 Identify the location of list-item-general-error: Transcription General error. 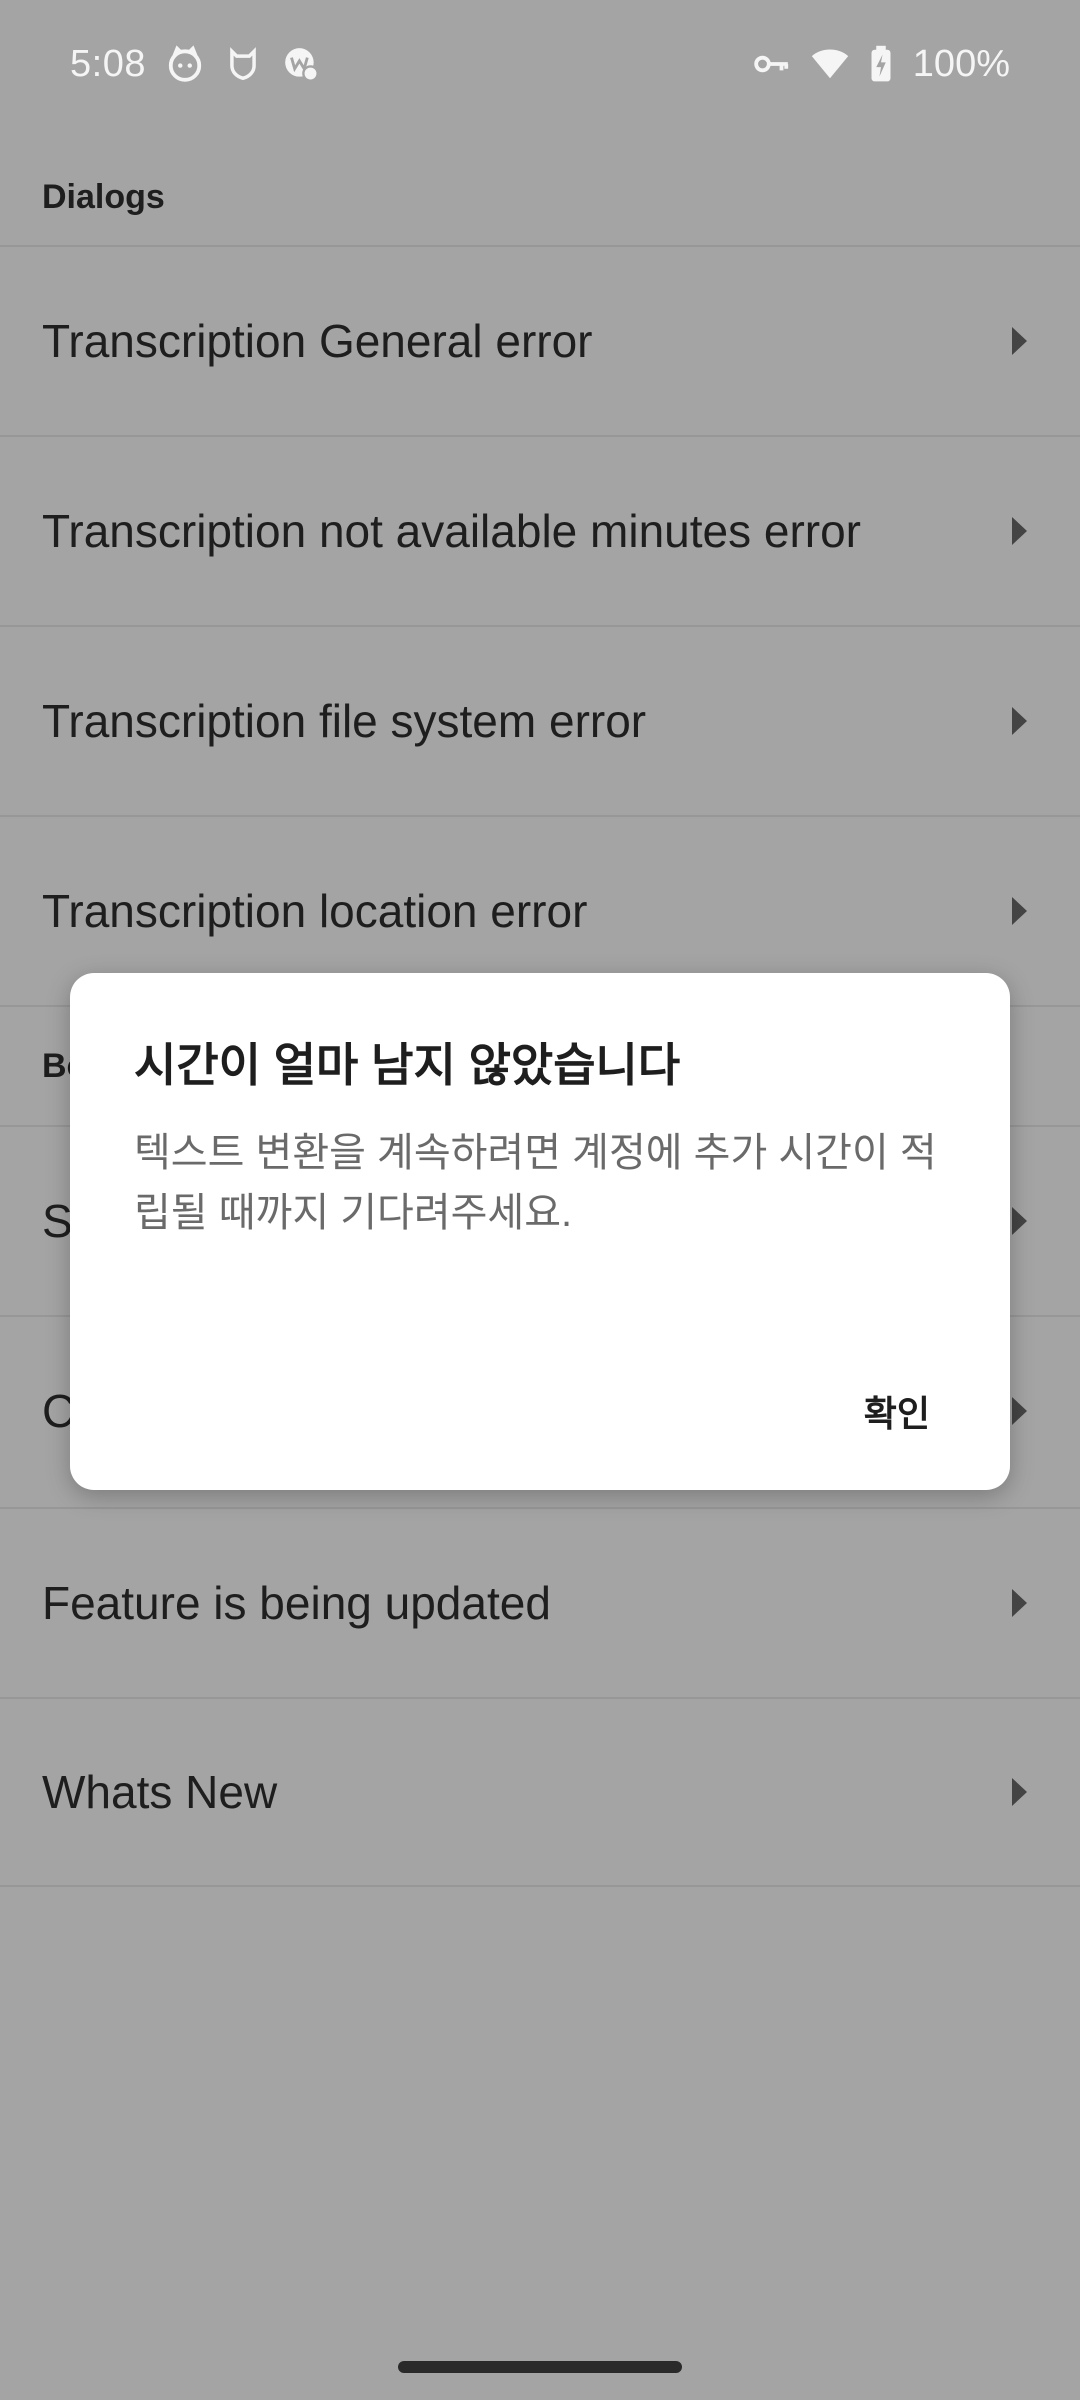
(540, 340).